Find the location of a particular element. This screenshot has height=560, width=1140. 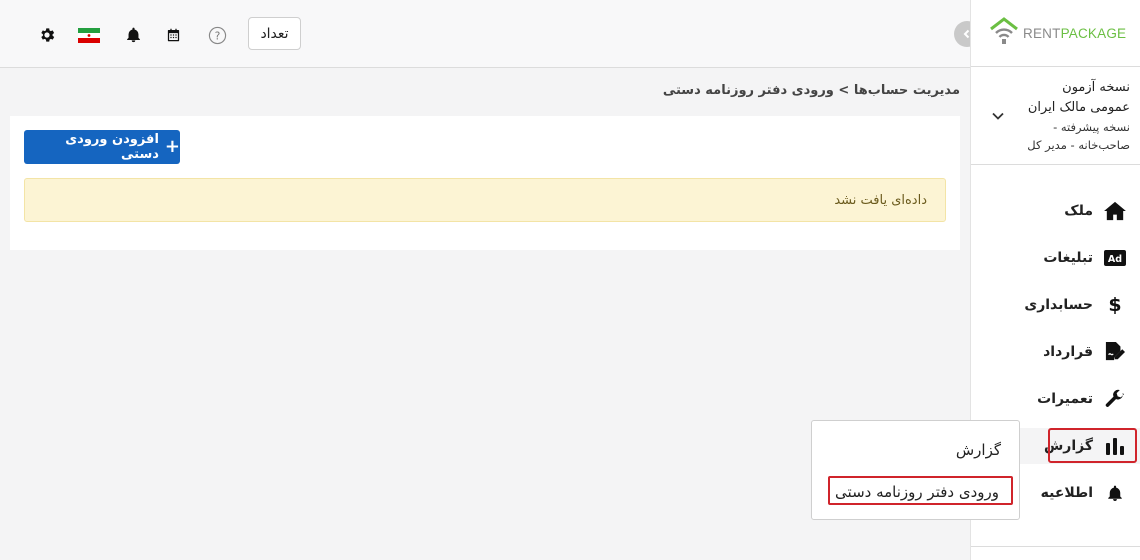

count-button: تعداد is located at coordinates (274, 33).